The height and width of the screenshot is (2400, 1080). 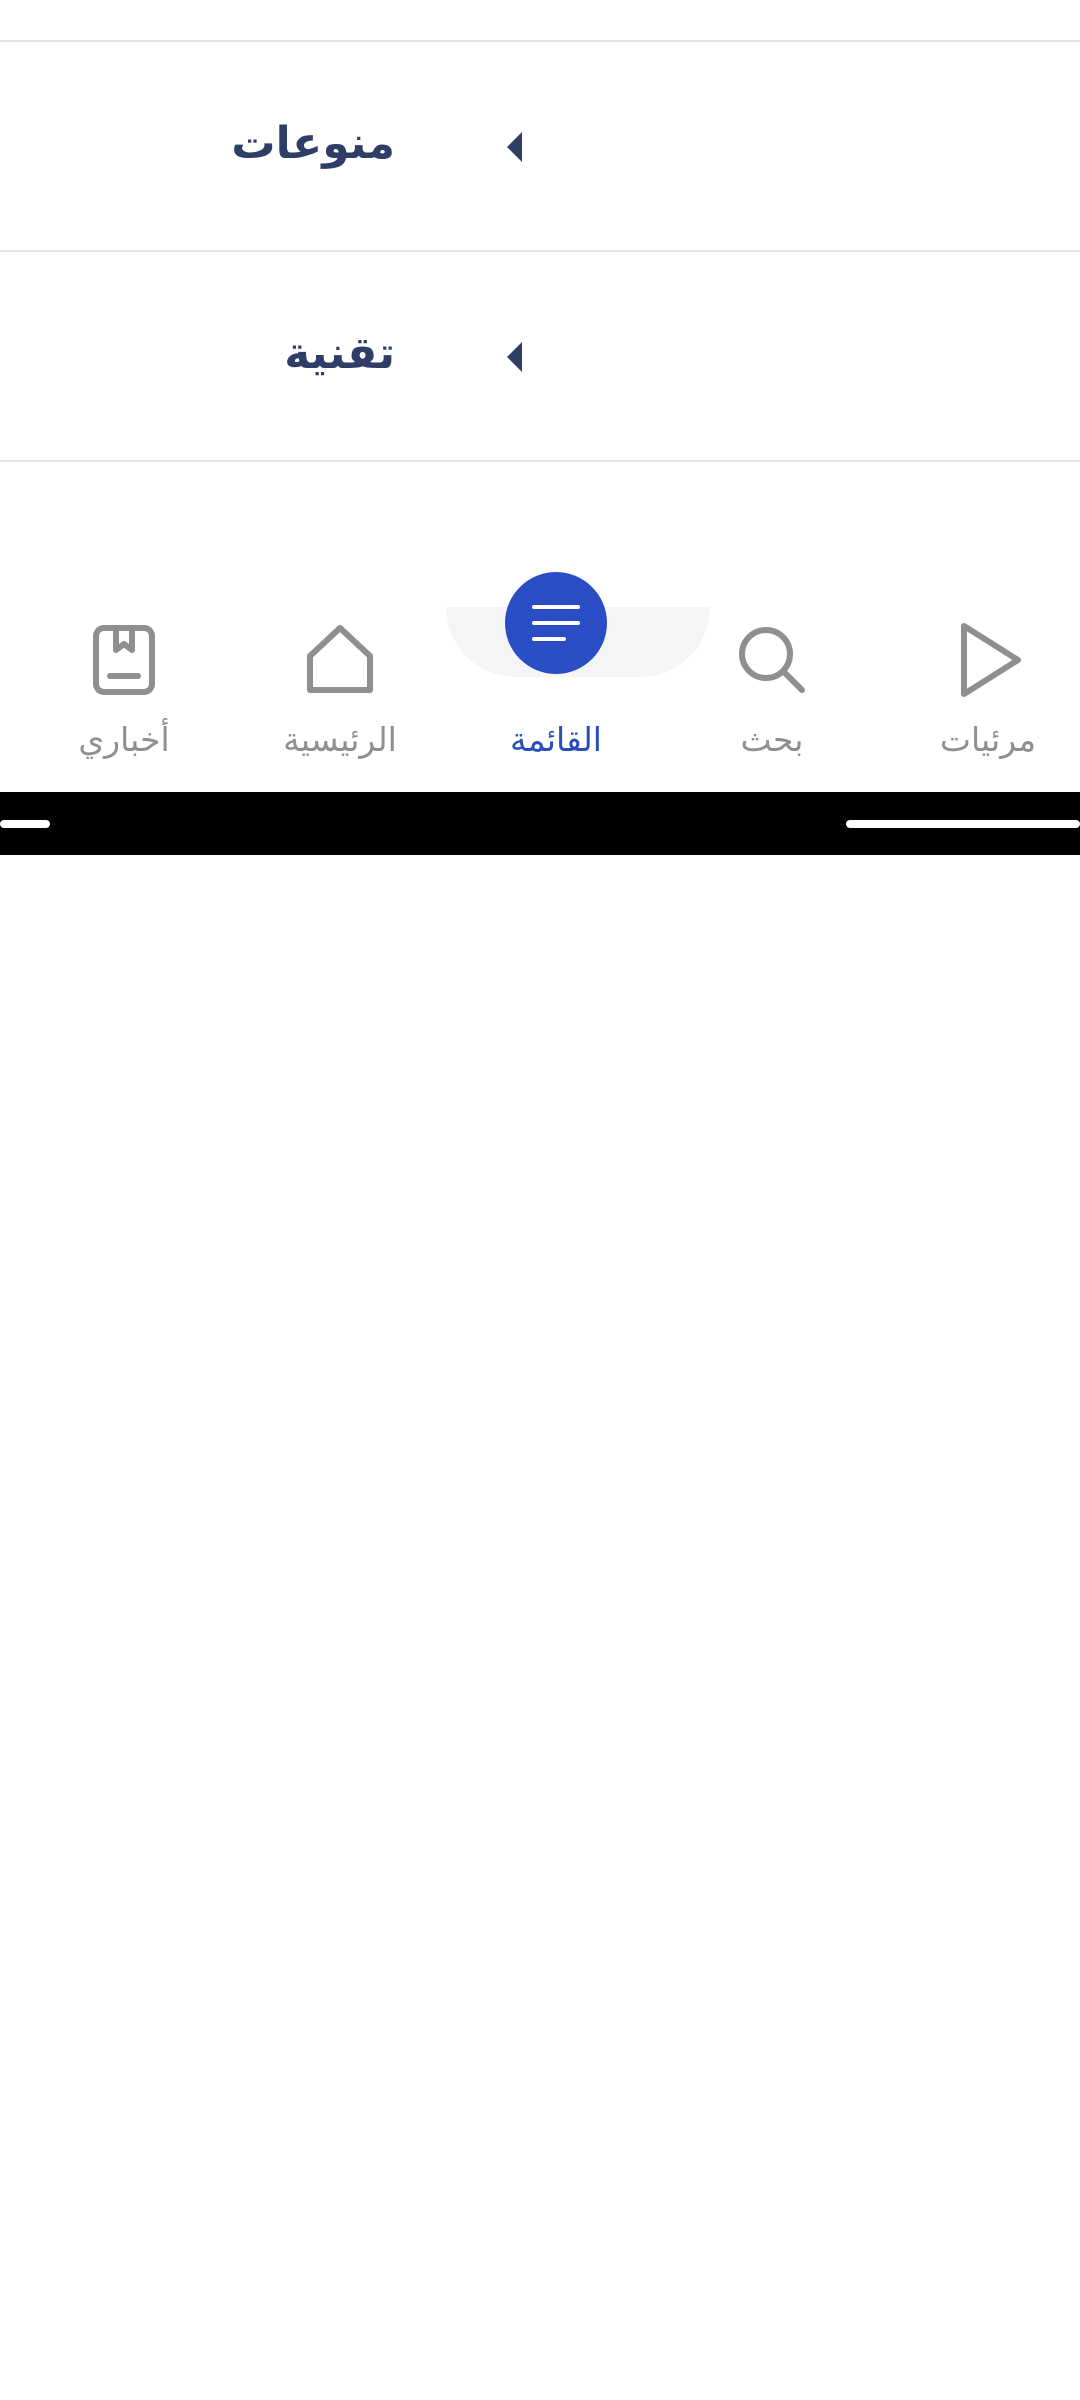 What do you see at coordinates (991, 660) in the screenshot?
I see `play-icon` at bounding box center [991, 660].